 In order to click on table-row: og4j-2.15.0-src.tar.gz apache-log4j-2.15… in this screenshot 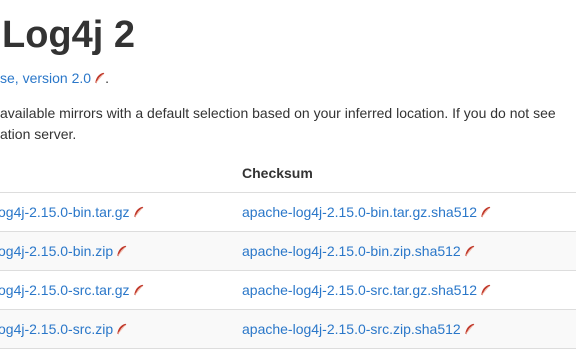, I will do `click(288, 290)`.